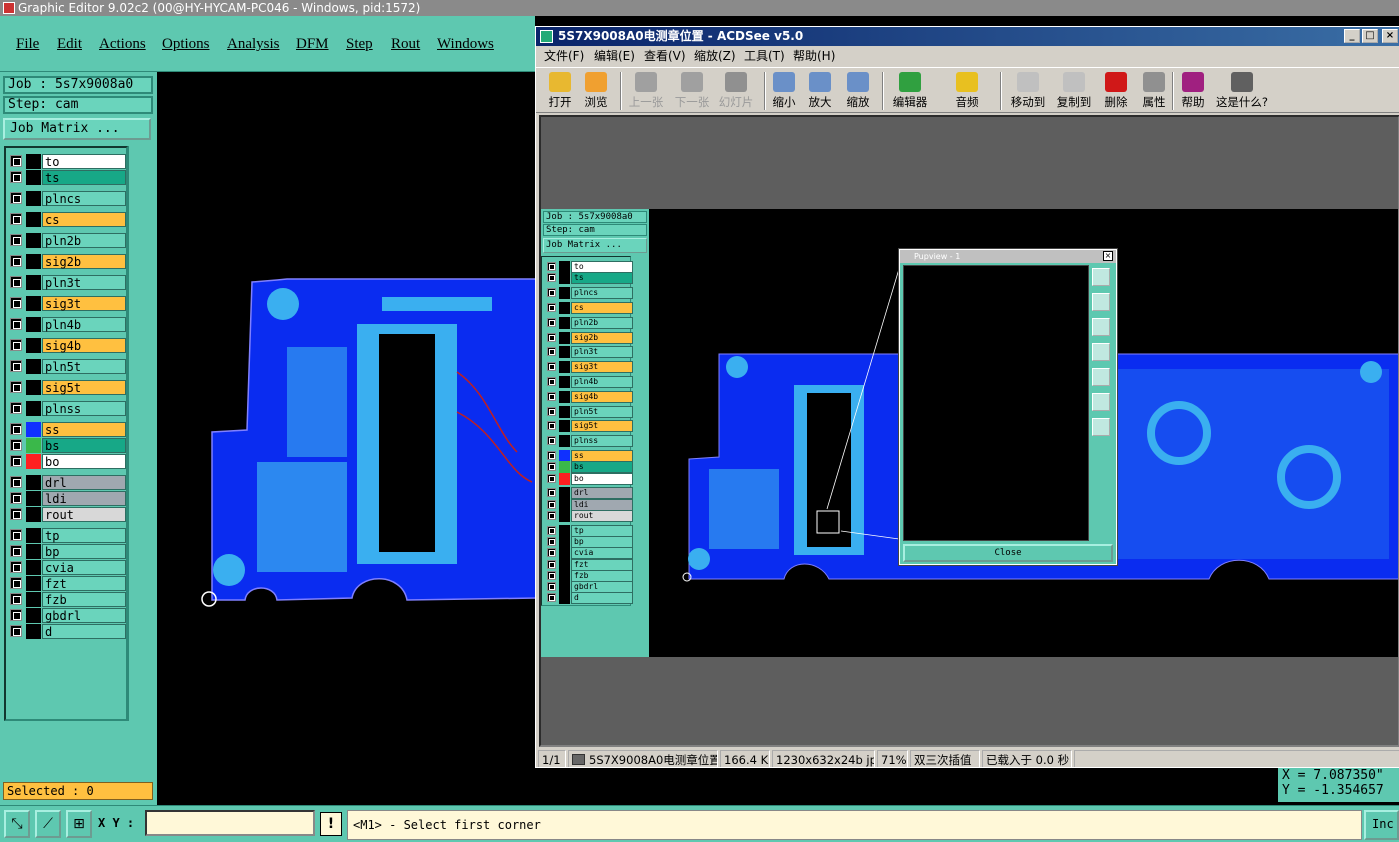 This screenshot has width=1399, height=842. What do you see at coordinates (1193, 91) in the screenshot?
I see `toolbar-button-help-book: 帮助` at bounding box center [1193, 91].